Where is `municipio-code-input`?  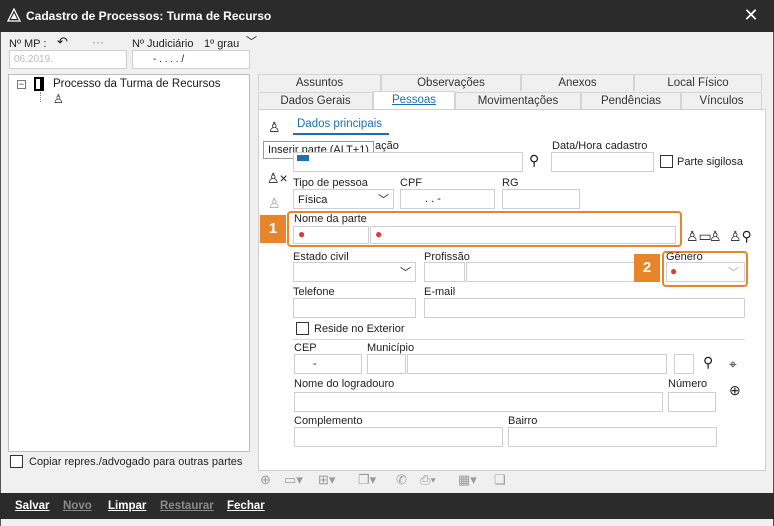
municipio-code-input is located at coordinates (386, 364).